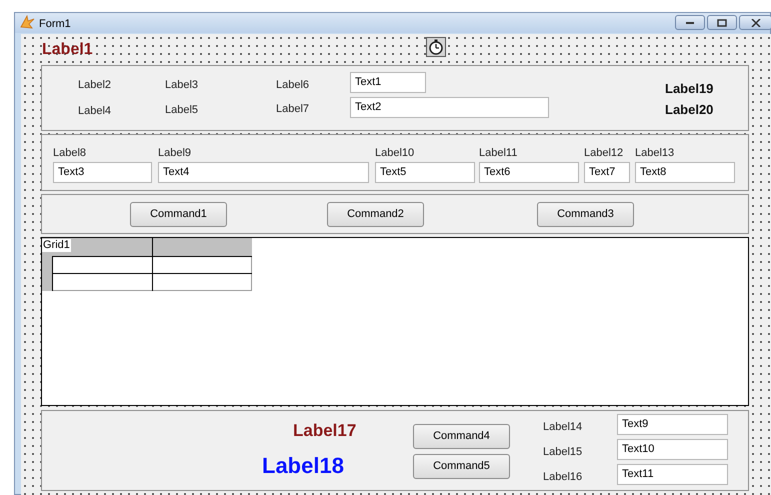 This screenshot has width=771, height=495. I want to click on field-label: Label12, so click(604, 153).